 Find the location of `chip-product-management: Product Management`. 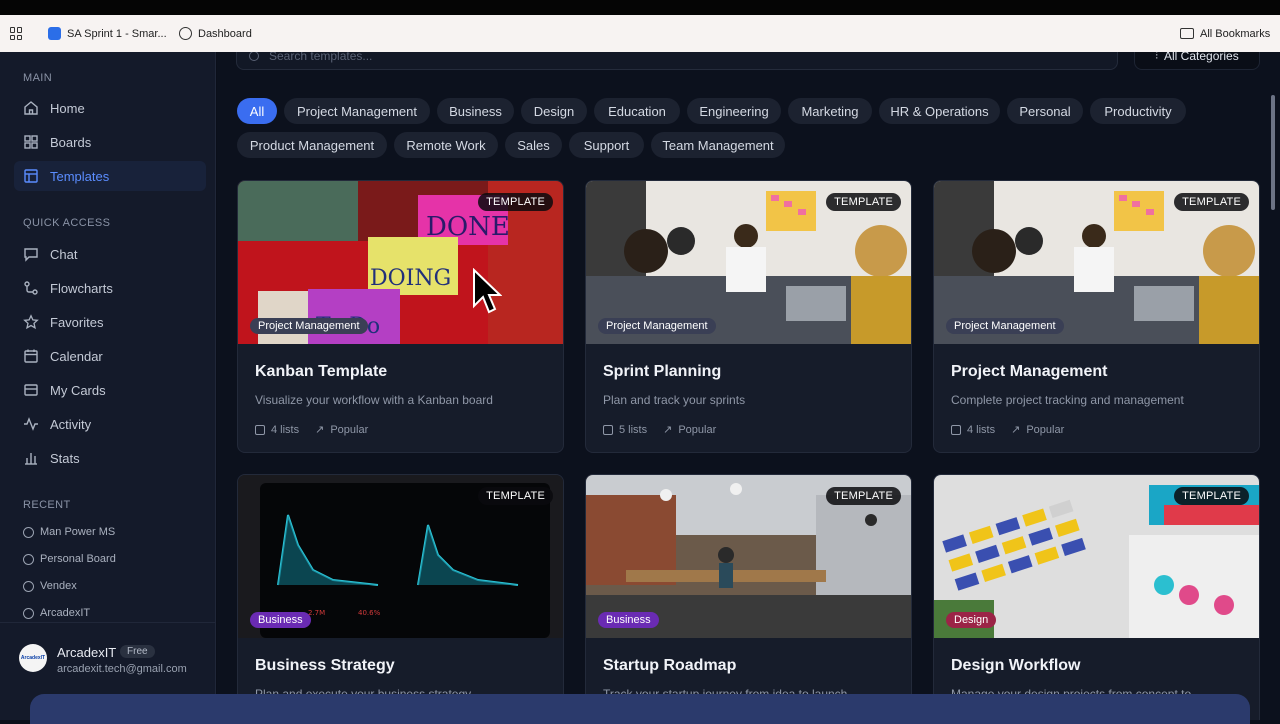

chip-product-management: Product Management is located at coordinates (312, 145).